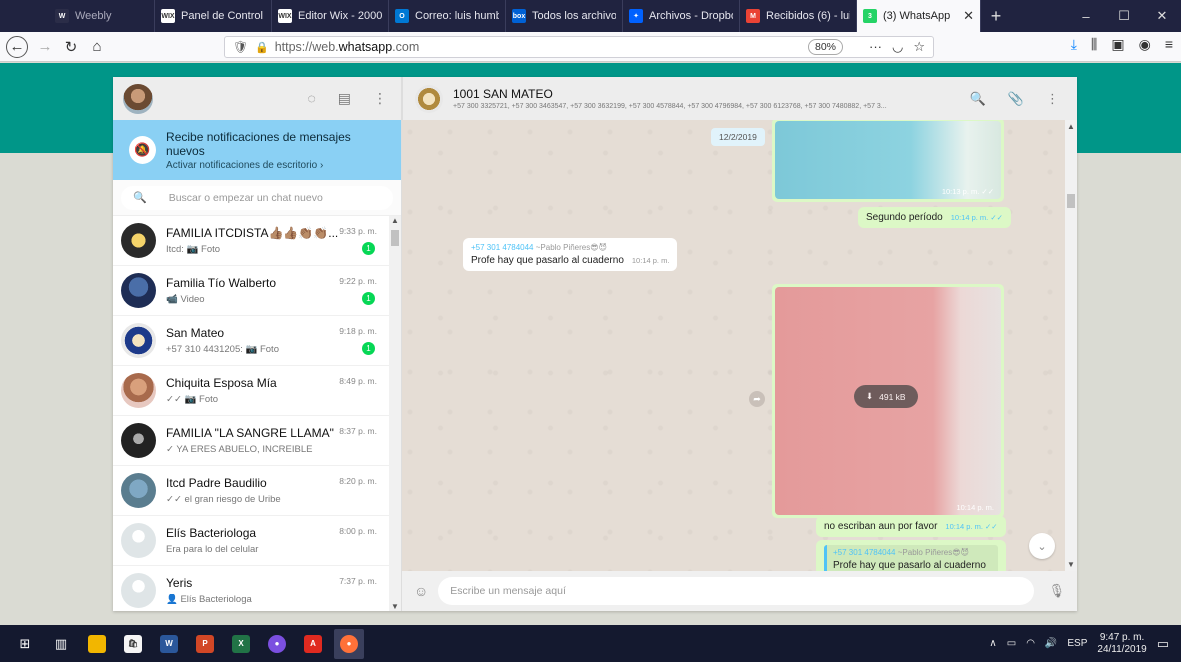 The height and width of the screenshot is (662, 1181). What do you see at coordinates (886, 396) in the screenshot?
I see `download-button: ⬇ 491 kB` at bounding box center [886, 396].